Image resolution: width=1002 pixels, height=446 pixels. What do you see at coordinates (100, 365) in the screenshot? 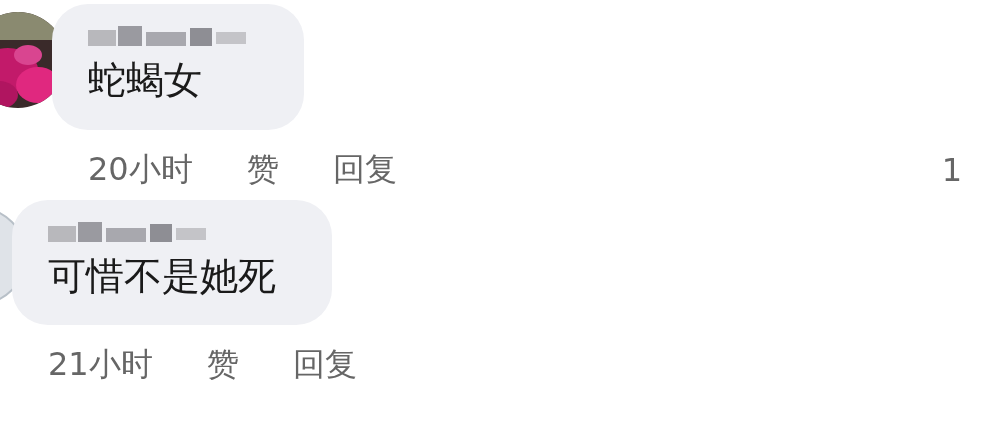
I see `comment-time: 21小时` at bounding box center [100, 365].